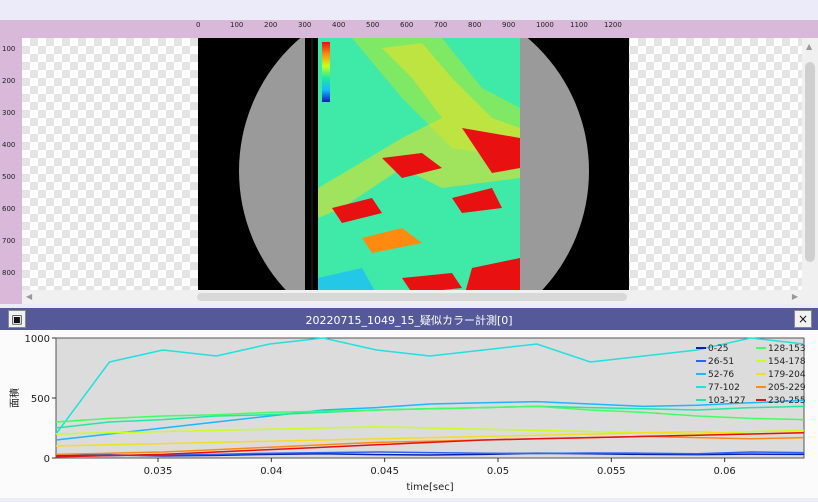 The height and width of the screenshot is (502, 818). Describe the element at coordinates (809, 46) in the screenshot. I see `scroll-up-icon: ▲` at that location.